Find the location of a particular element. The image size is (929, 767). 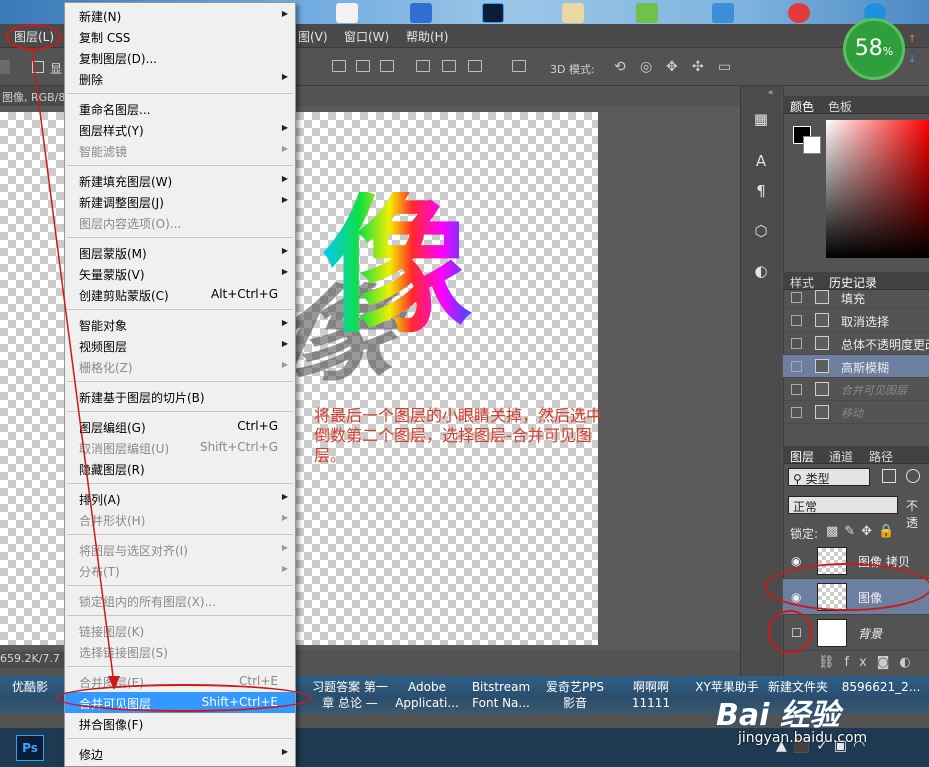

lock-icons: ▩✎✥🔒 is located at coordinates (863, 531).